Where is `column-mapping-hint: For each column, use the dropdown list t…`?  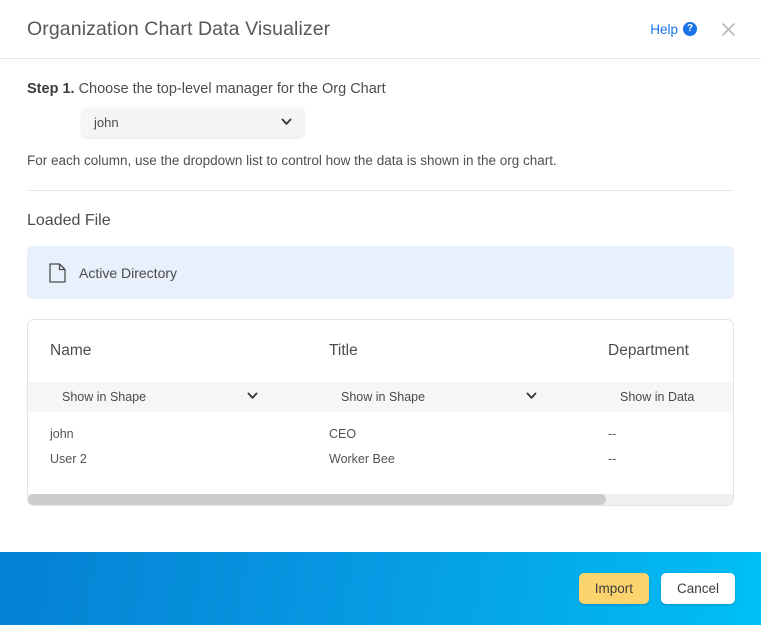 column-mapping-hint: For each column, use the dropdown list t… is located at coordinates (292, 160).